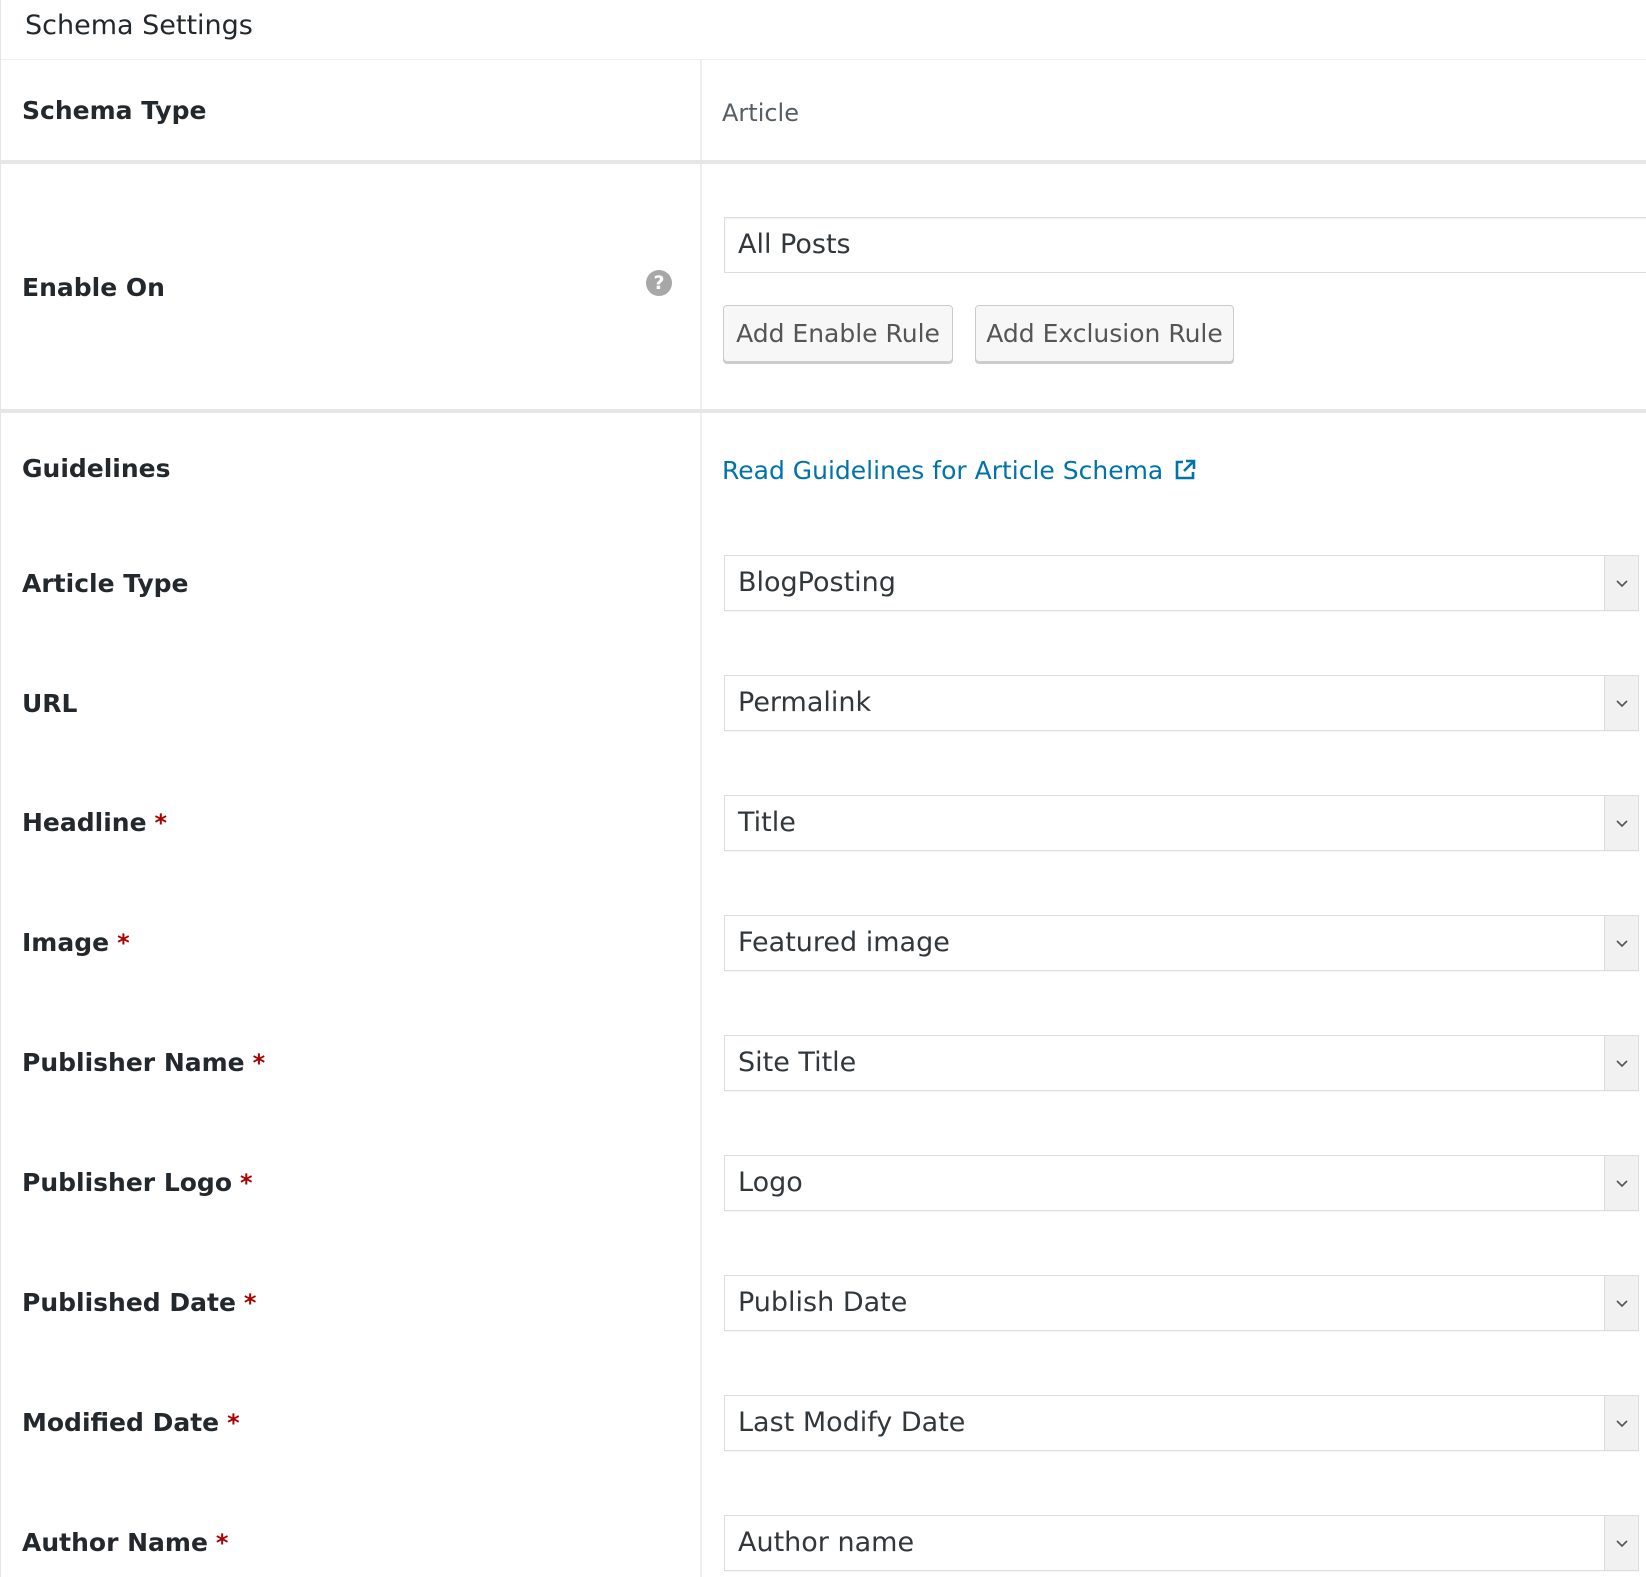  I want to click on field-label: Publisher Name *, so click(144, 1062).